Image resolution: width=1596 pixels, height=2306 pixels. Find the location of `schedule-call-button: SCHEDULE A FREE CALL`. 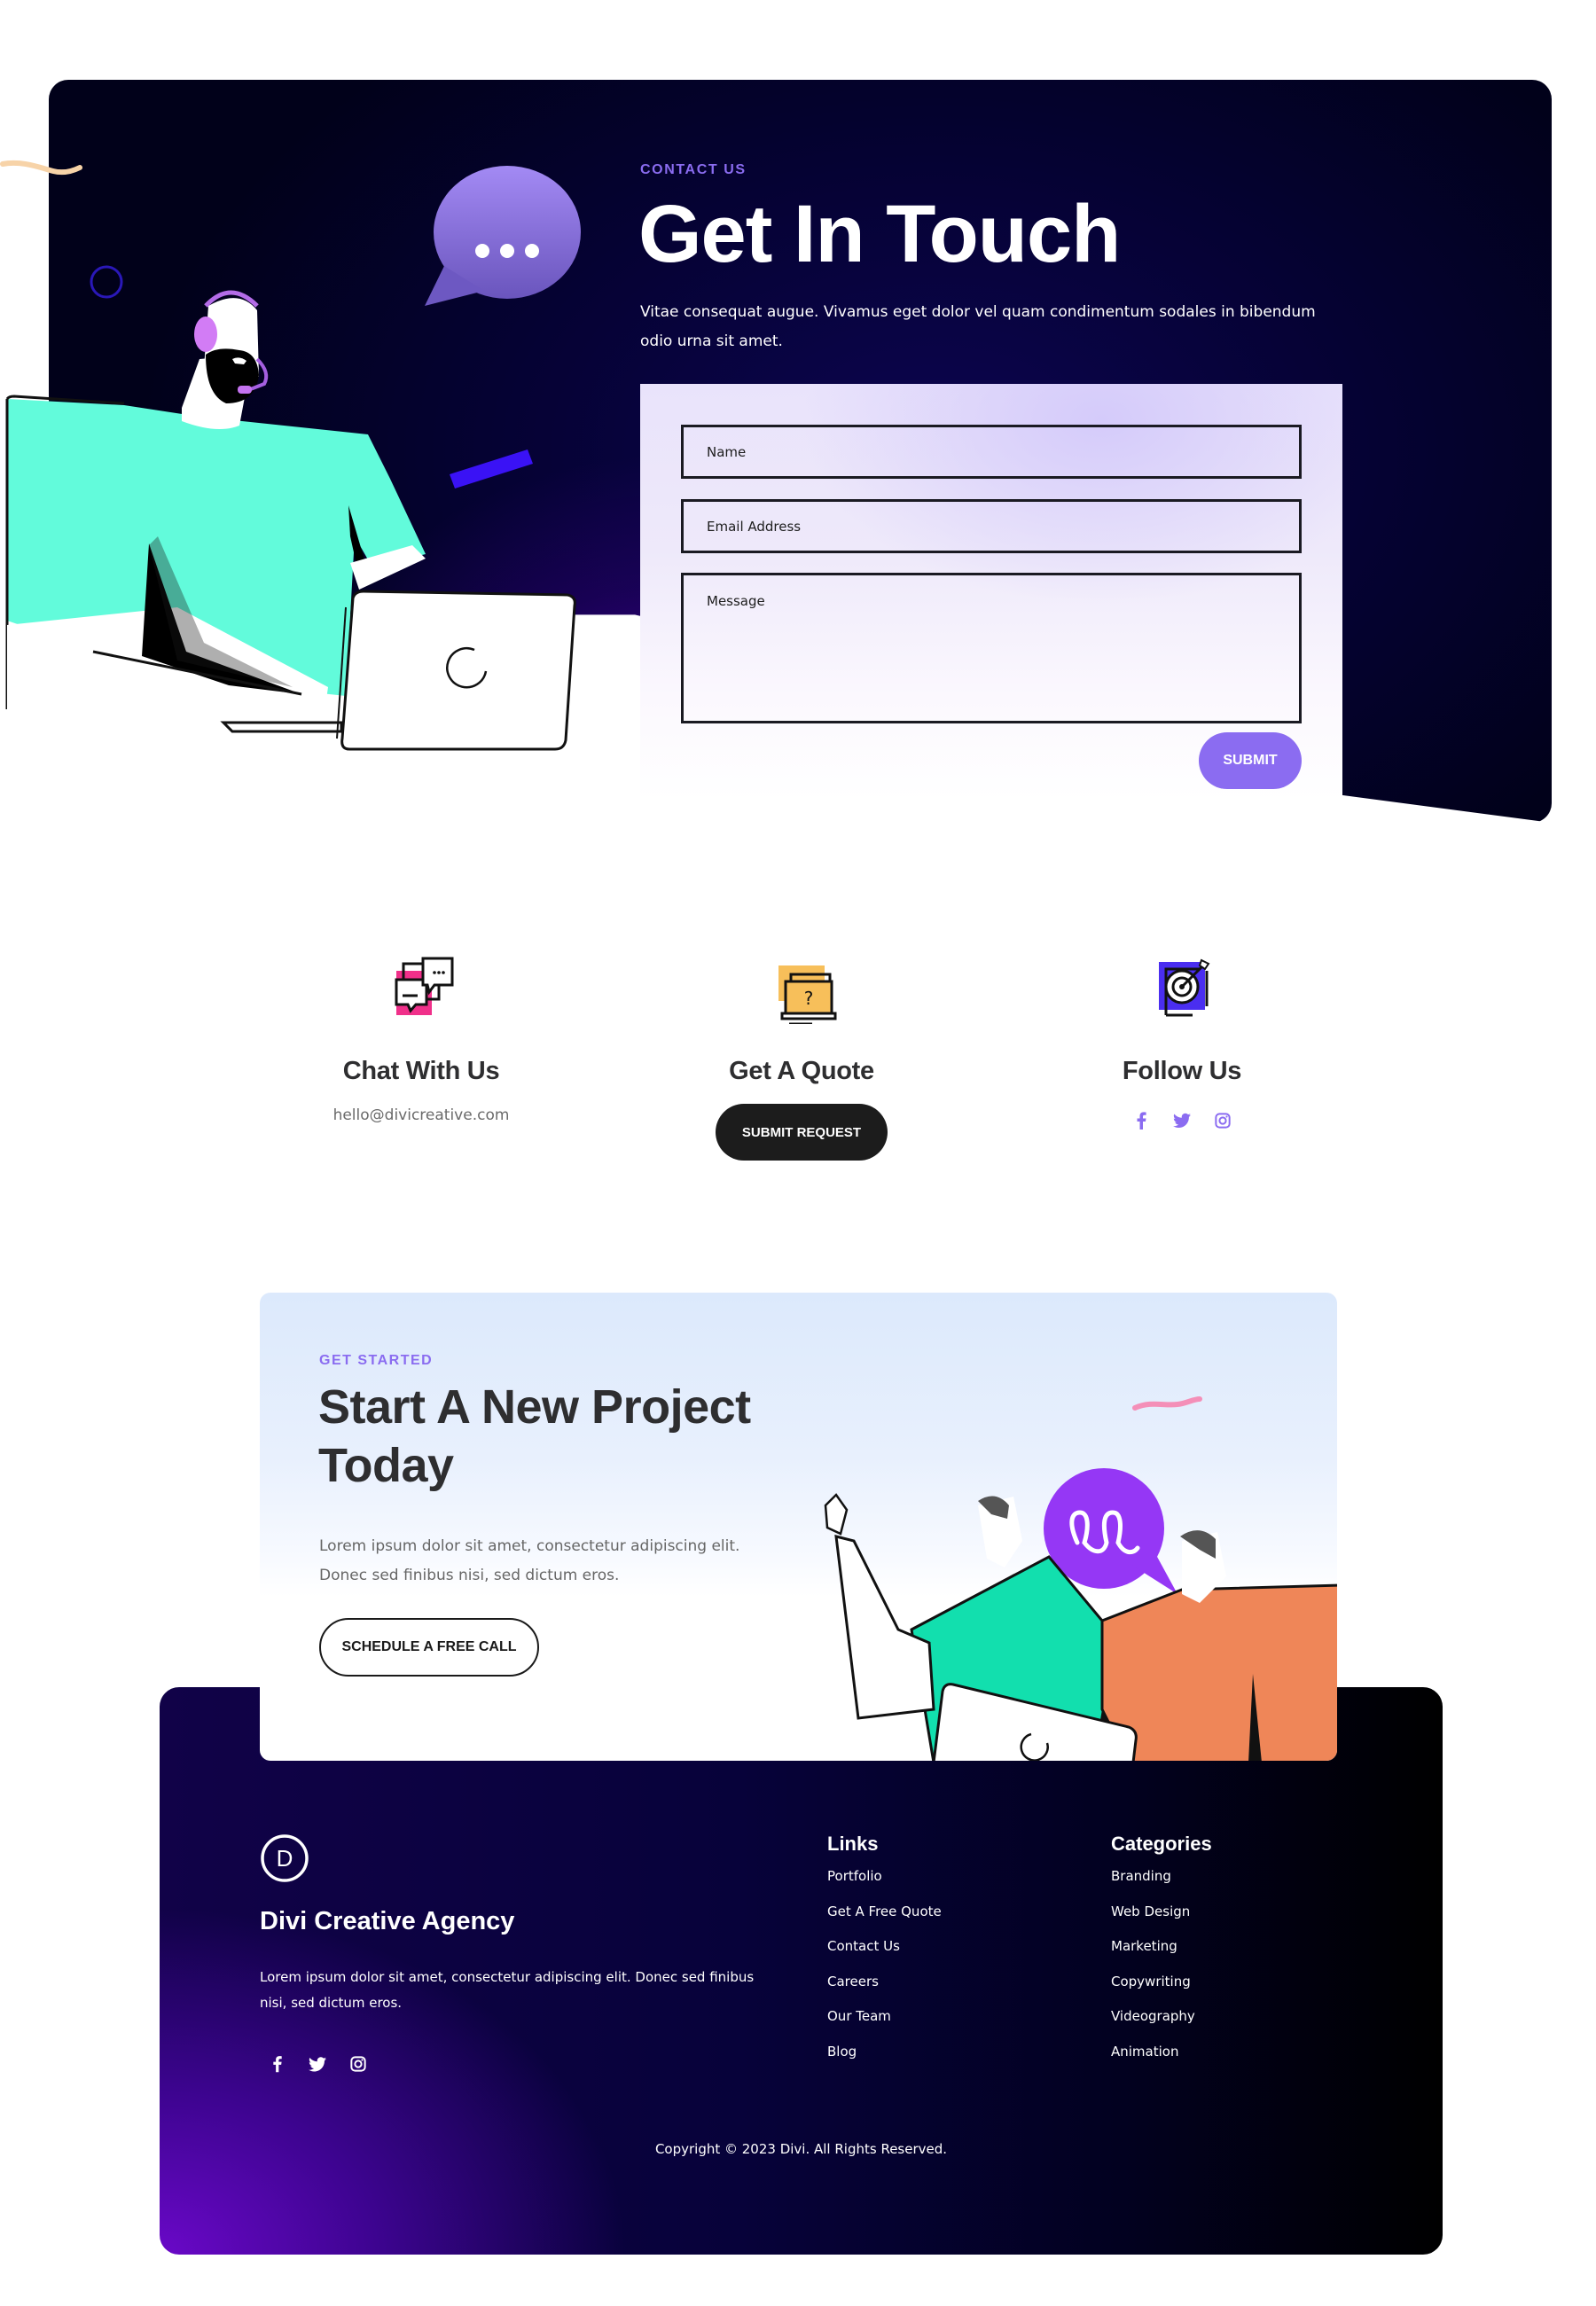

schedule-call-button: SCHEDULE A FREE CALL is located at coordinates (429, 1647).